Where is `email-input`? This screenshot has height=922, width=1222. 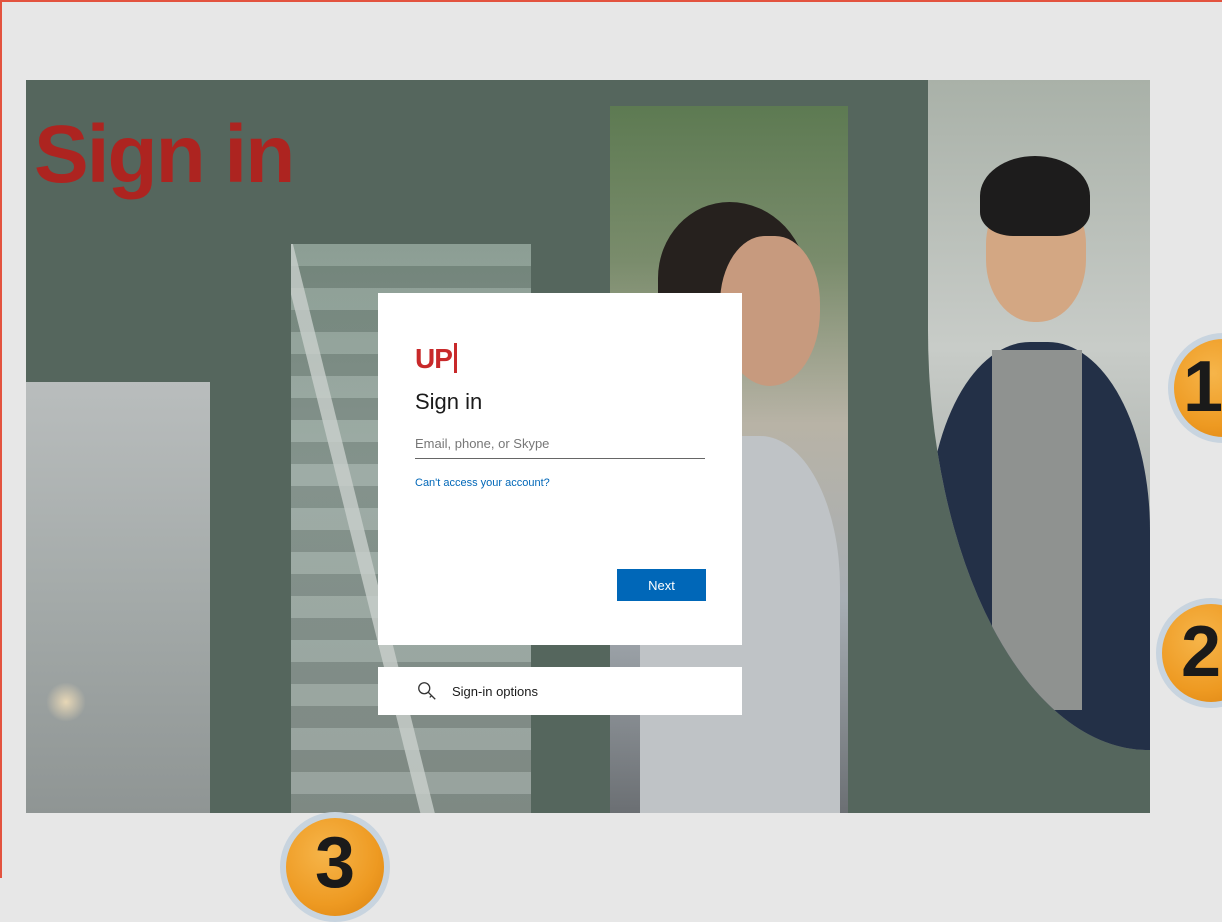 email-input is located at coordinates (560, 444).